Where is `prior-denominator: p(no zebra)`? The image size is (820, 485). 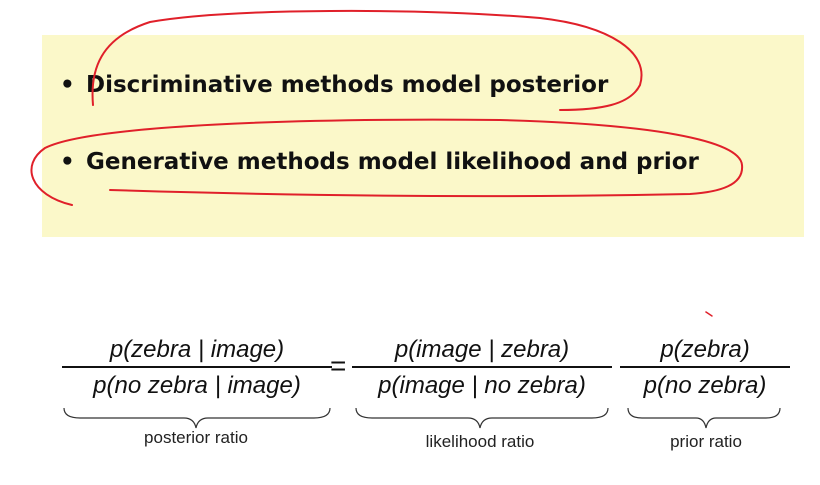
prior-denominator: p(no zebra) is located at coordinates (705, 385).